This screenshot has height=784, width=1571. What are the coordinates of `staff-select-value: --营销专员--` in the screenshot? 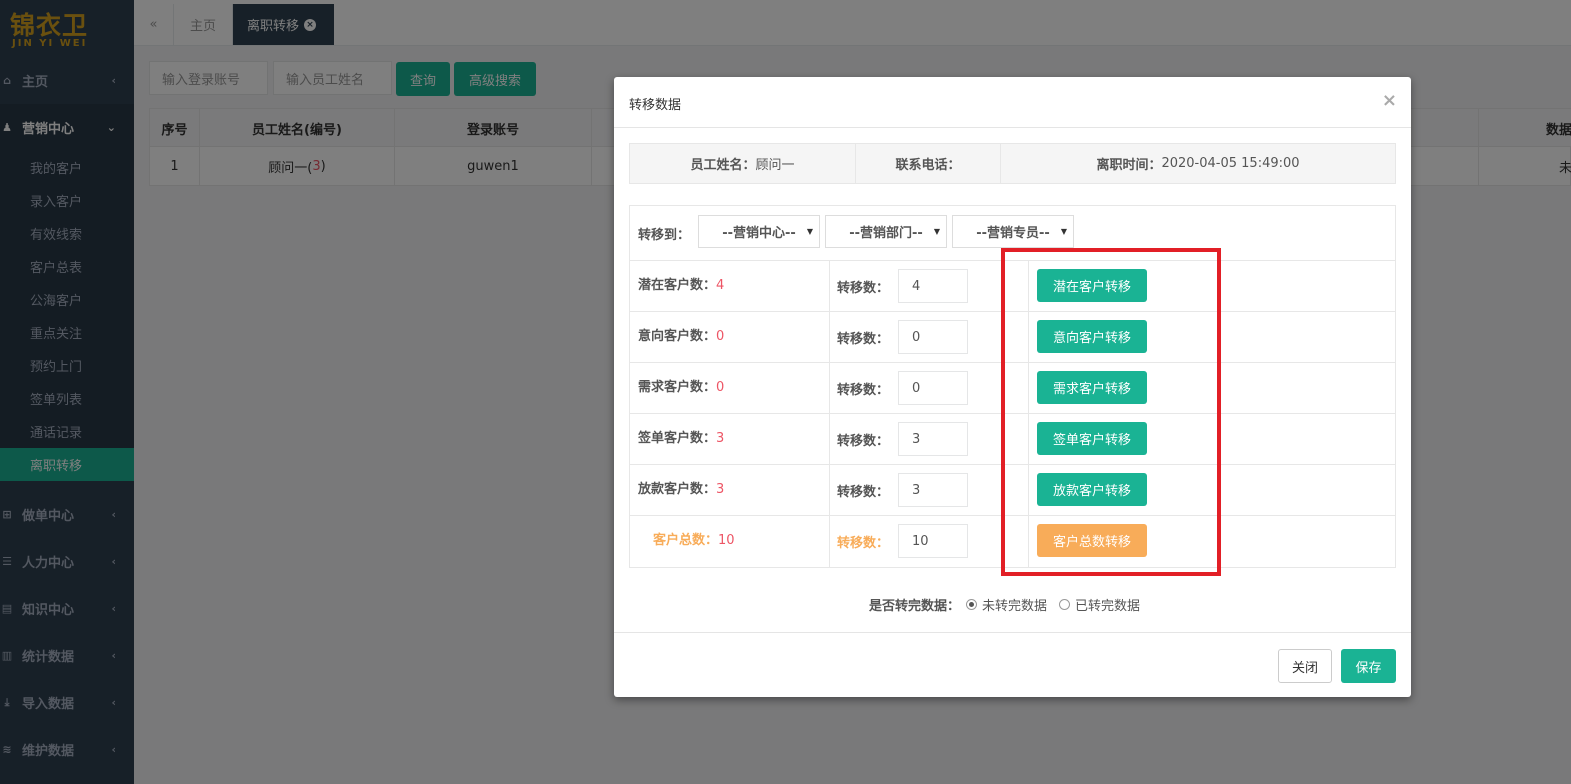 It's located at (1013, 233).